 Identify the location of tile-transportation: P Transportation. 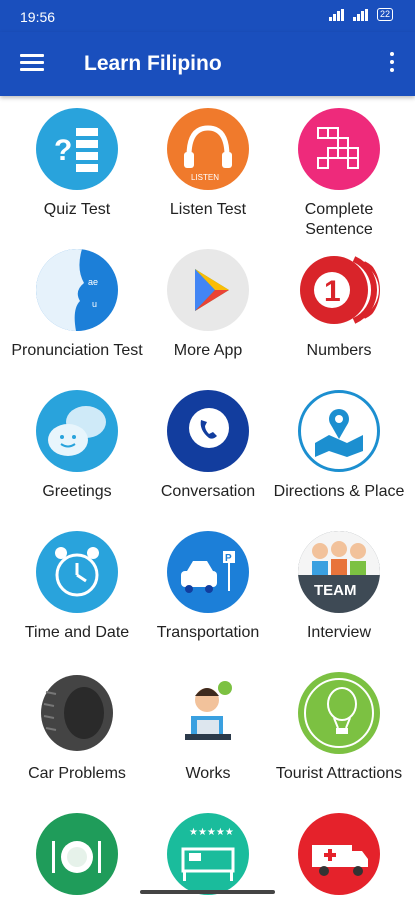
(208, 587).